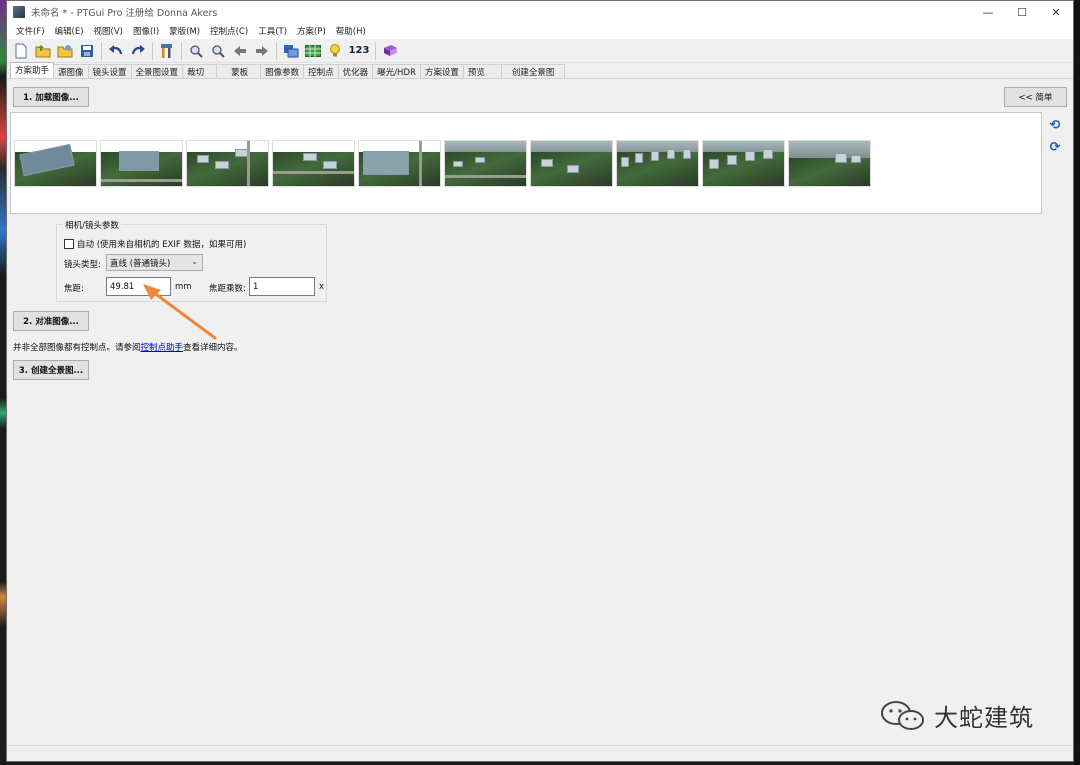 Image resolution: width=1080 pixels, height=765 pixels. Describe the element at coordinates (282, 71) in the screenshot. I see `tab-image-parameters: 图像参数` at that location.